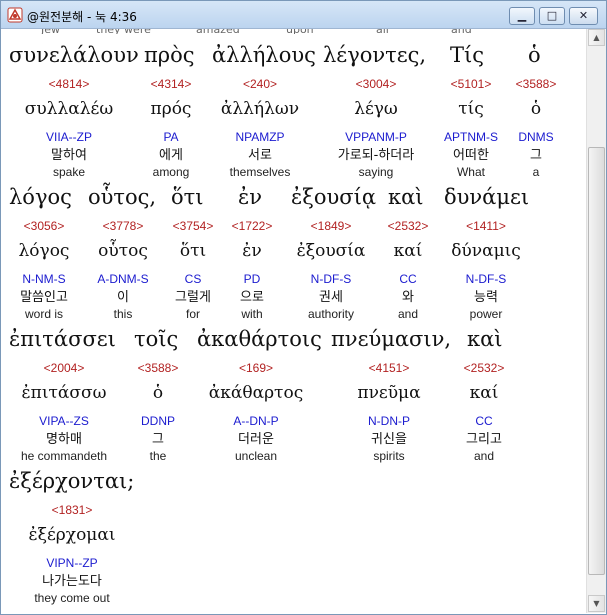  I want to click on korean-gloss: 그리고, so click(484, 439).